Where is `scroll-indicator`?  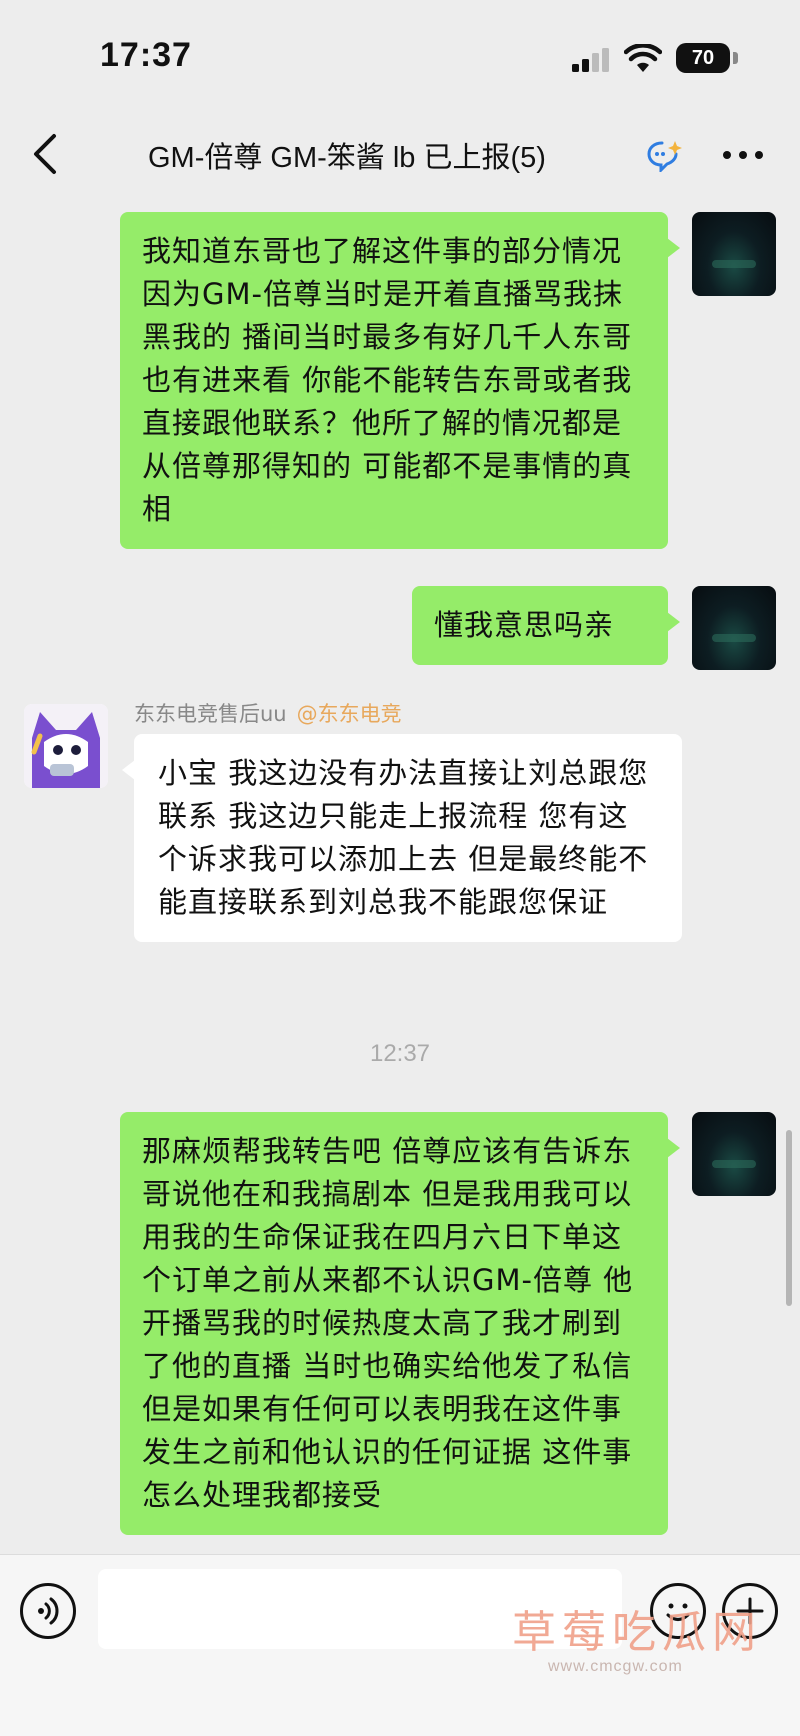 scroll-indicator is located at coordinates (789, 1218).